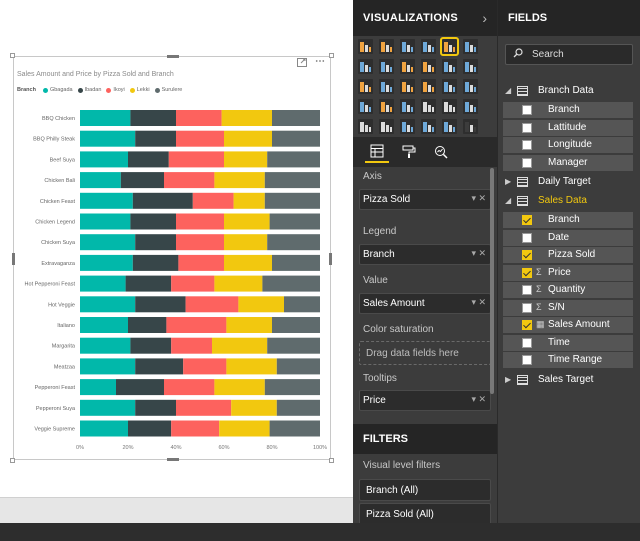  I want to click on fields-search-input: Search, so click(569, 54).